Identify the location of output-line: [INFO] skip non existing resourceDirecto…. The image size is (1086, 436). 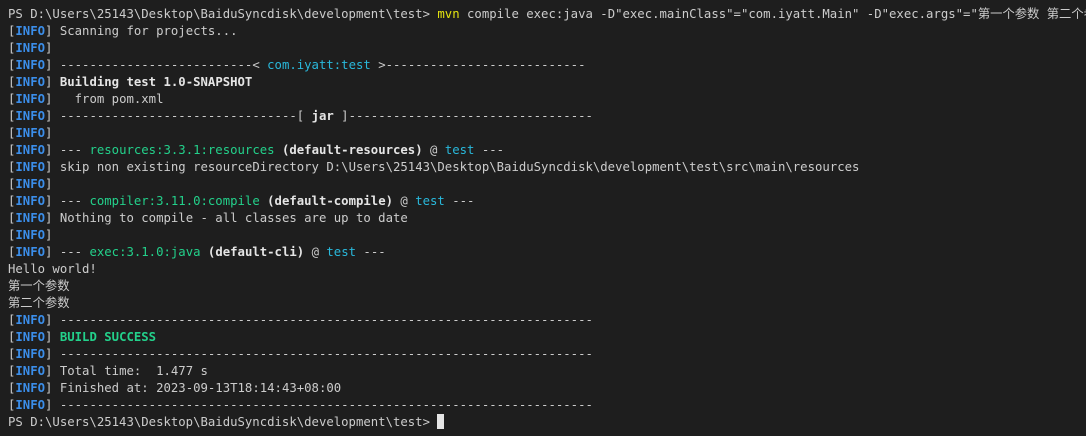
(547, 167).